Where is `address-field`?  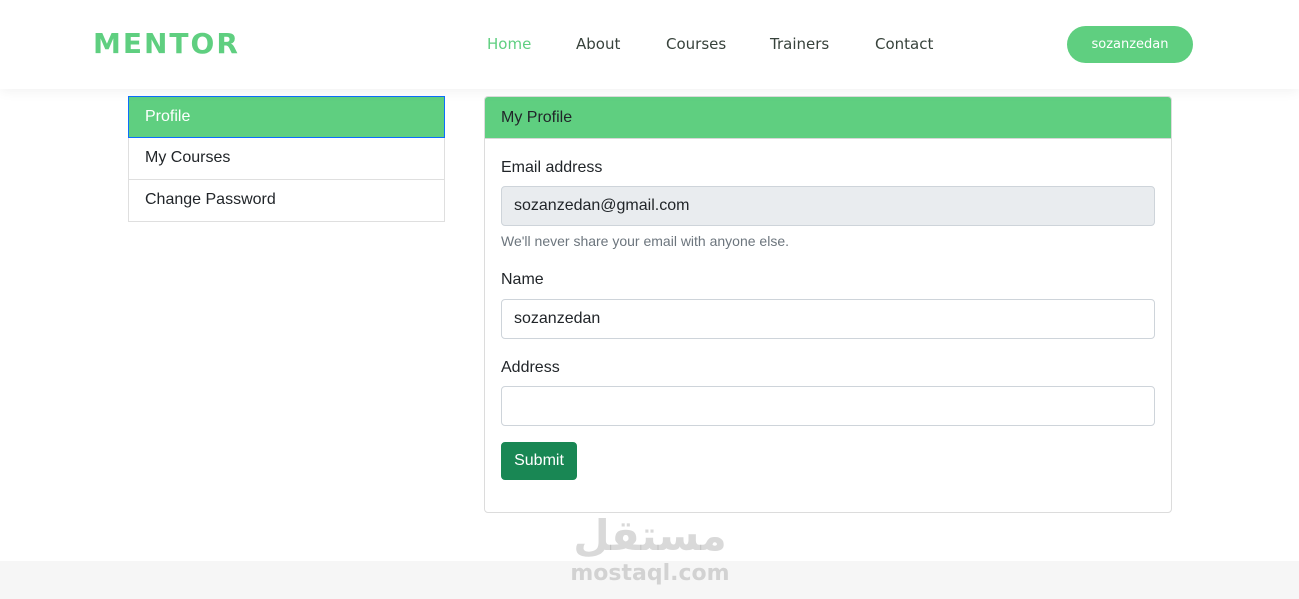 address-field is located at coordinates (828, 406).